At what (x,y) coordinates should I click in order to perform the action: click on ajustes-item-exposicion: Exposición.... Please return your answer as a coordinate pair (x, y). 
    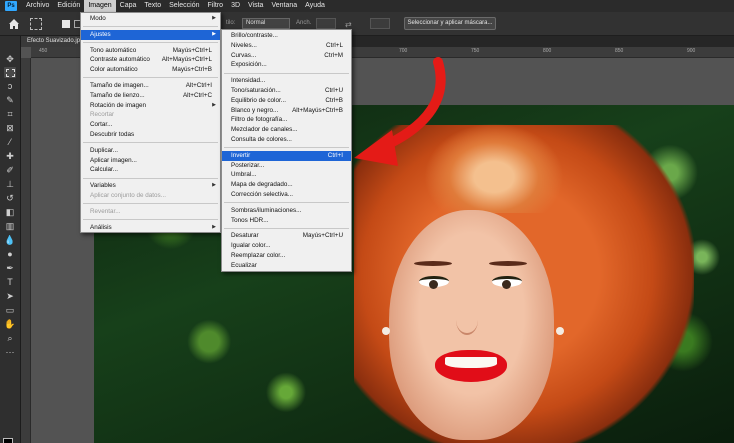
    Looking at the image, I should click on (286, 65).